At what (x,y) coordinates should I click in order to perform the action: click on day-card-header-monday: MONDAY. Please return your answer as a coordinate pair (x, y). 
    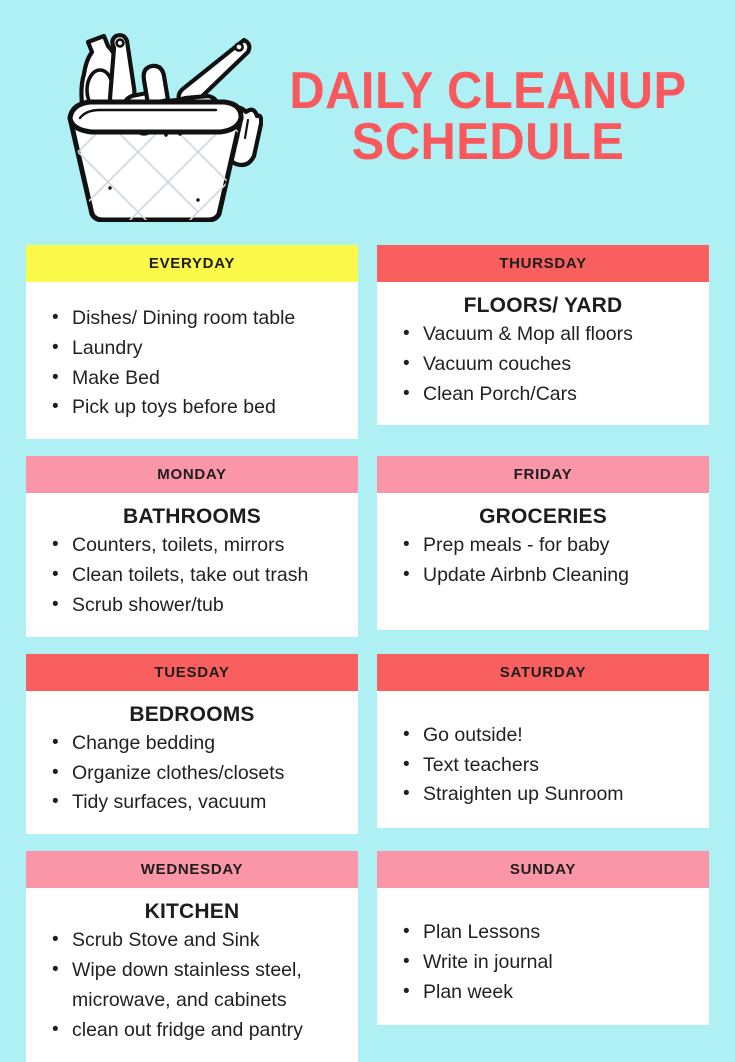
    Looking at the image, I should click on (192, 475).